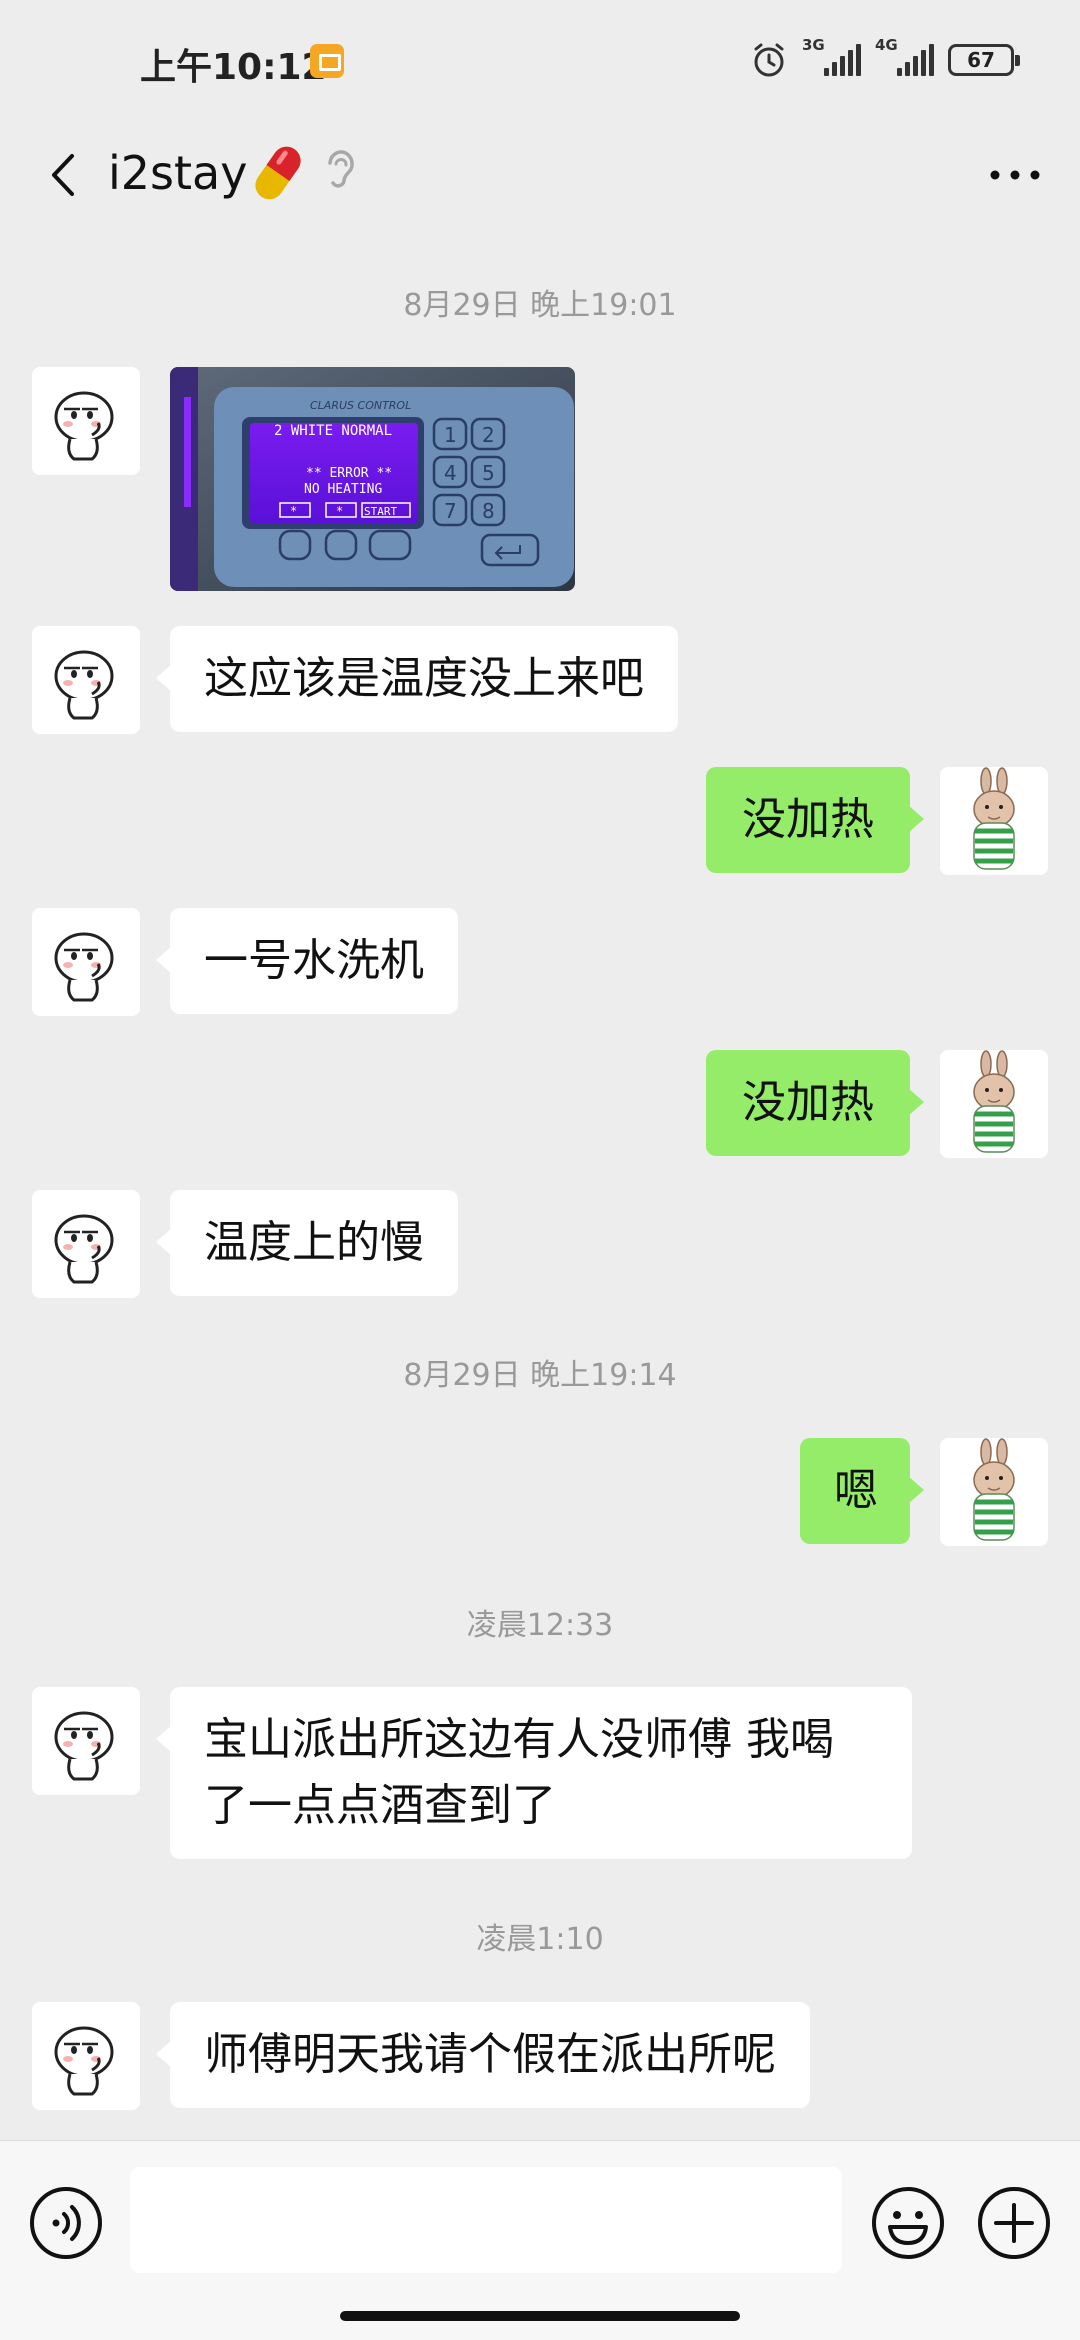  What do you see at coordinates (488, 511) in the screenshot?
I see `keypad-8: 8` at bounding box center [488, 511].